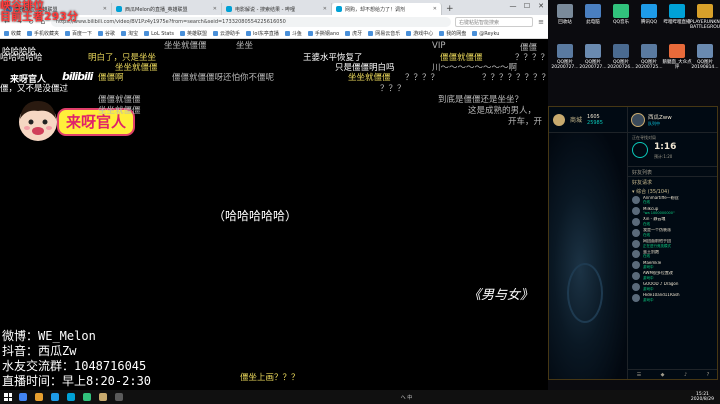 The width and height of the screenshot is (720, 404). I want to click on bookmark-item: lol东亭直播, so click(262, 33).